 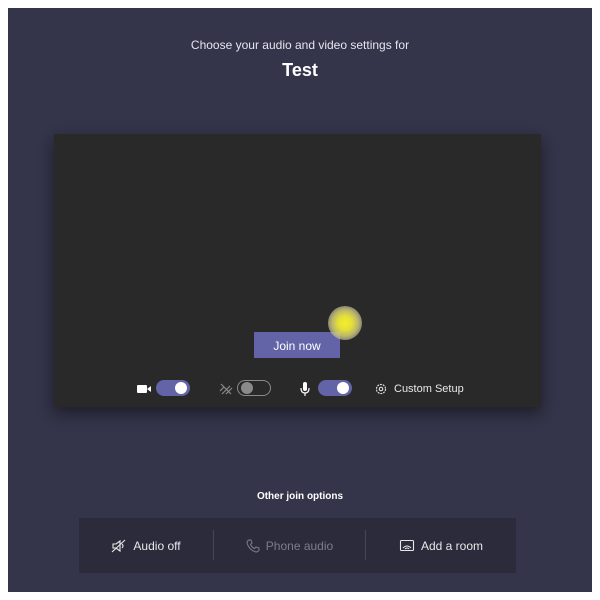 I want to click on microphone-toggle-knob, so click(x=343, y=388).